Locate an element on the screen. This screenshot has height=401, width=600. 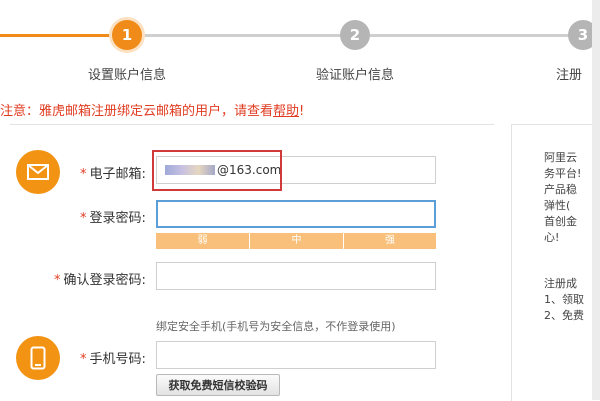
sidebar-register-section: 注册成 1、领取 2、免费 is located at coordinates (564, 300).